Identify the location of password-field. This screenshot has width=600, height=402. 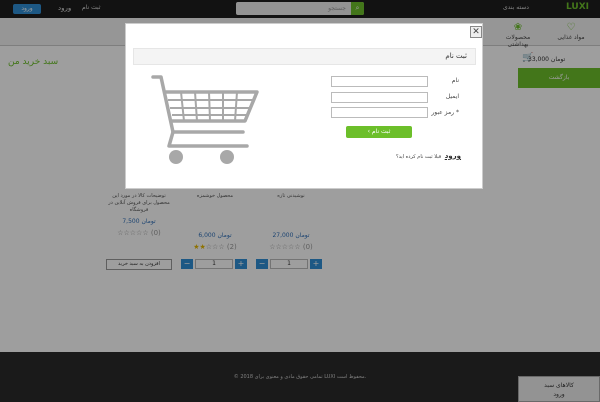
(379, 112).